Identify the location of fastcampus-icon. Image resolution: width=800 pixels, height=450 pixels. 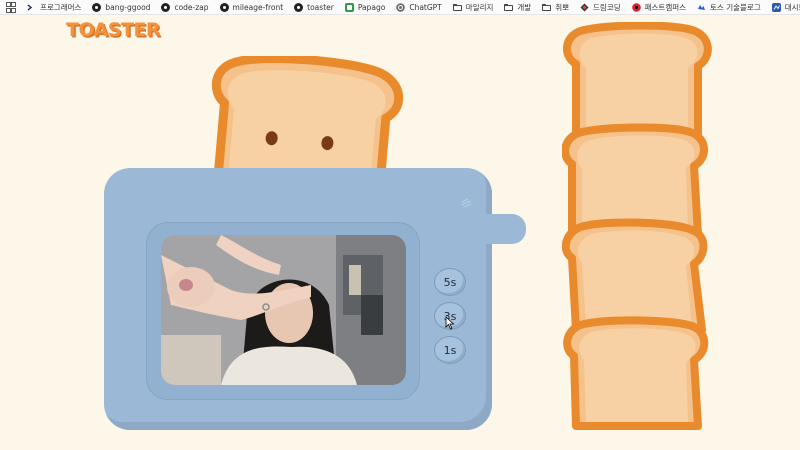
(636, 7).